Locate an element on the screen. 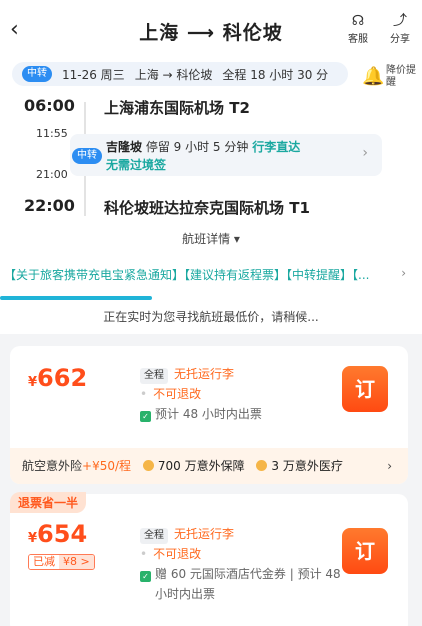  customer-service-button: ☊ 客服 is located at coordinates (358, 28).